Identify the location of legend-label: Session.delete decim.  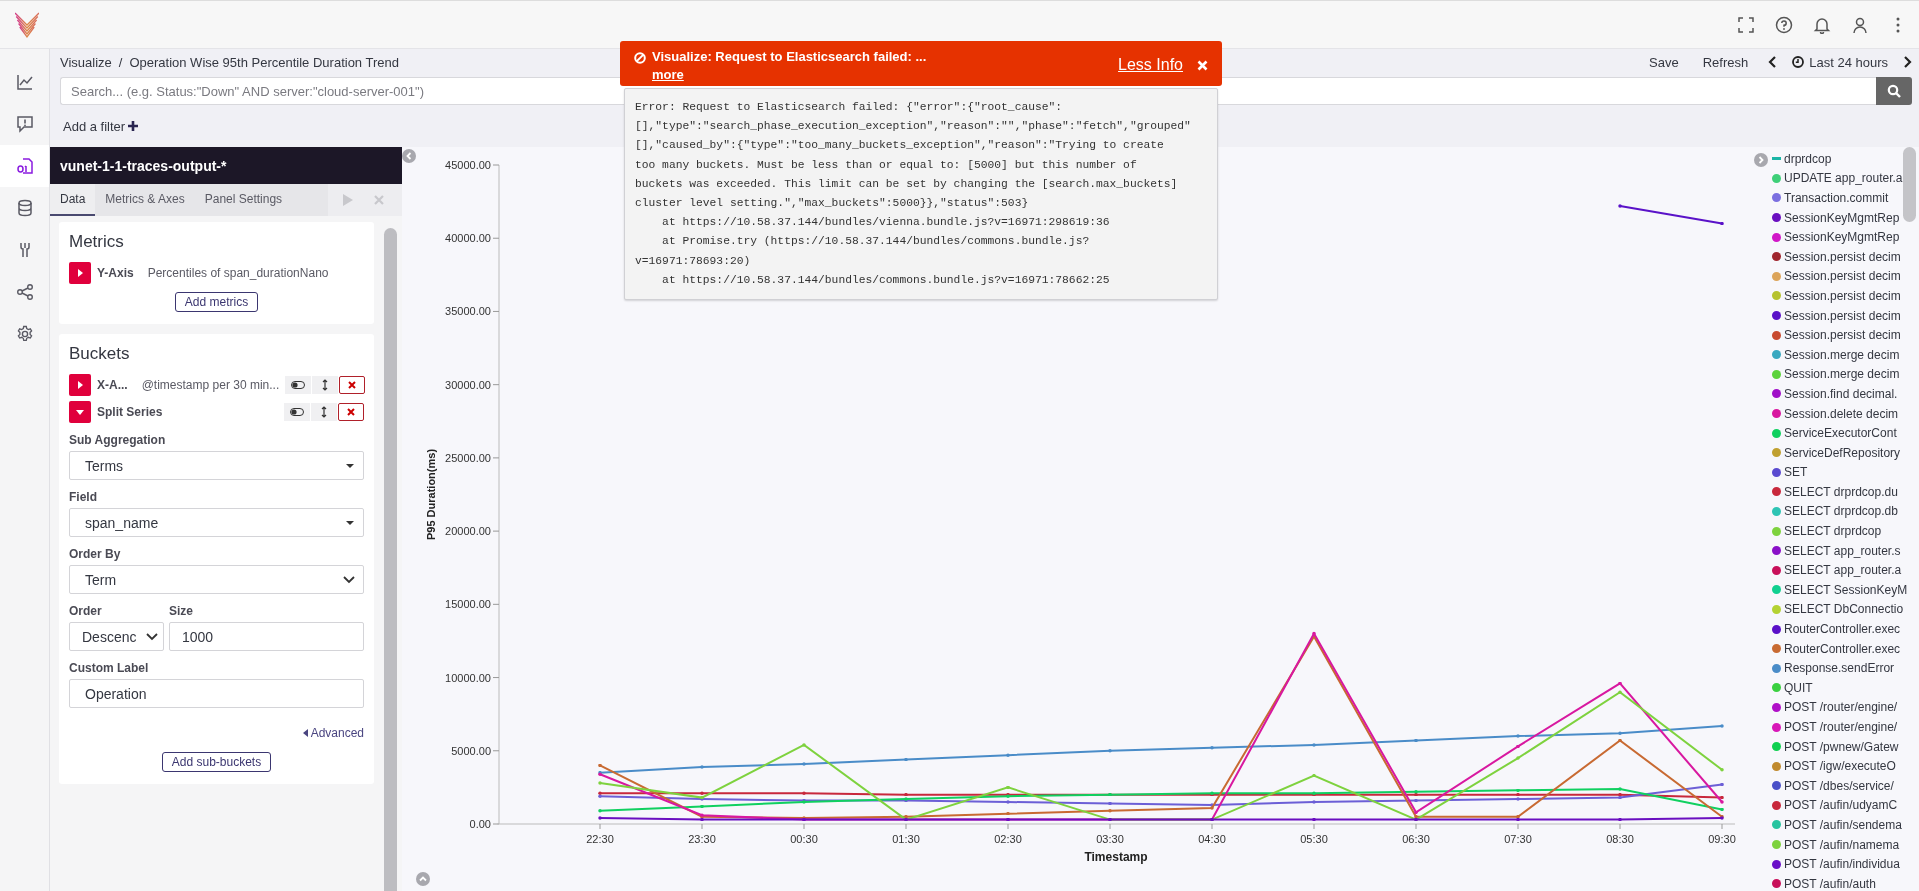
(1841, 413).